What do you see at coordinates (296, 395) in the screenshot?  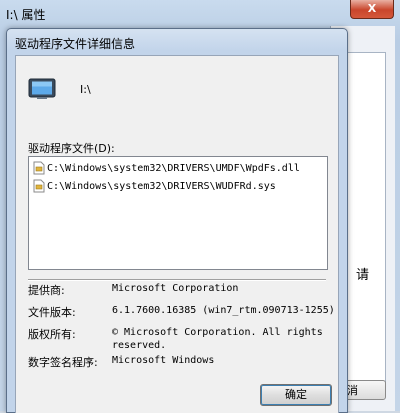 I see `ok-button: 确定` at bounding box center [296, 395].